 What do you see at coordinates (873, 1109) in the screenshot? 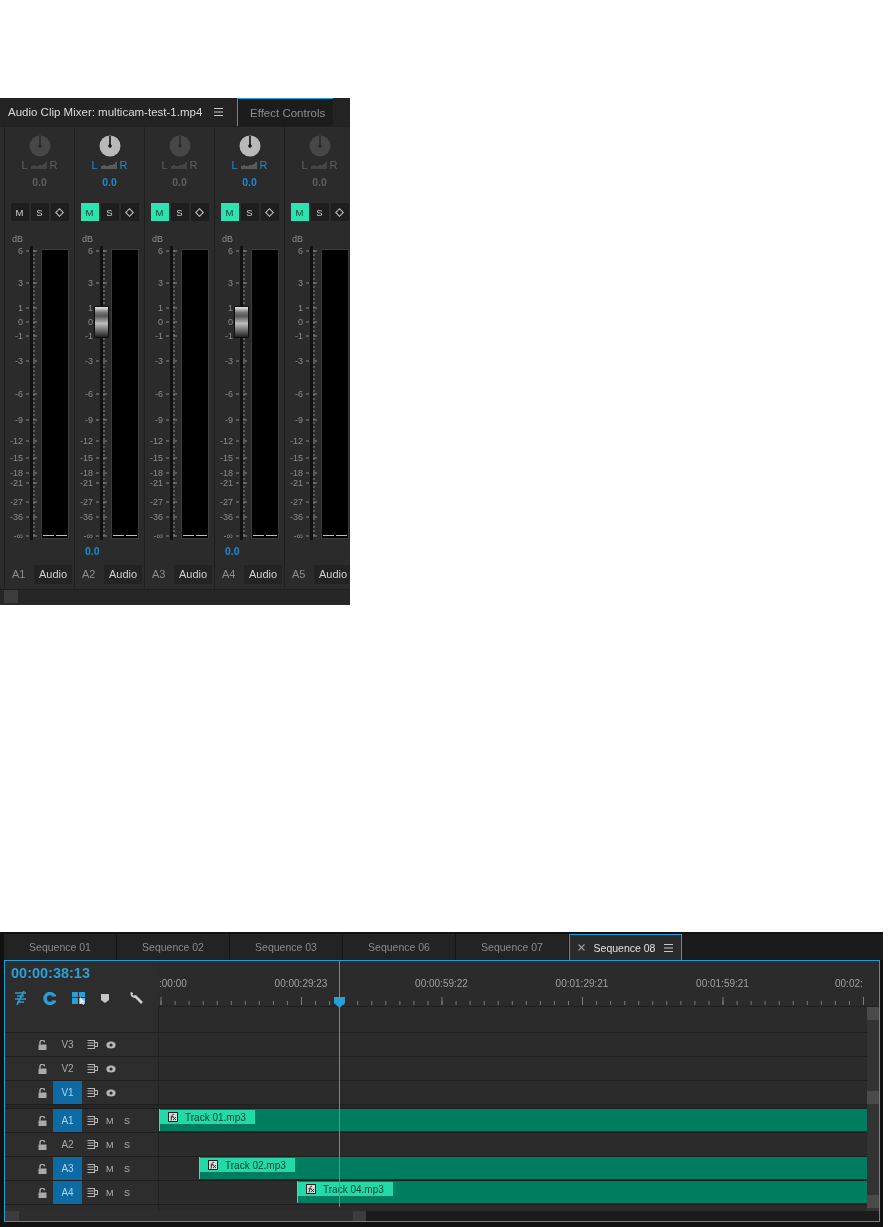
I see `vertical-scrollbar` at bounding box center [873, 1109].